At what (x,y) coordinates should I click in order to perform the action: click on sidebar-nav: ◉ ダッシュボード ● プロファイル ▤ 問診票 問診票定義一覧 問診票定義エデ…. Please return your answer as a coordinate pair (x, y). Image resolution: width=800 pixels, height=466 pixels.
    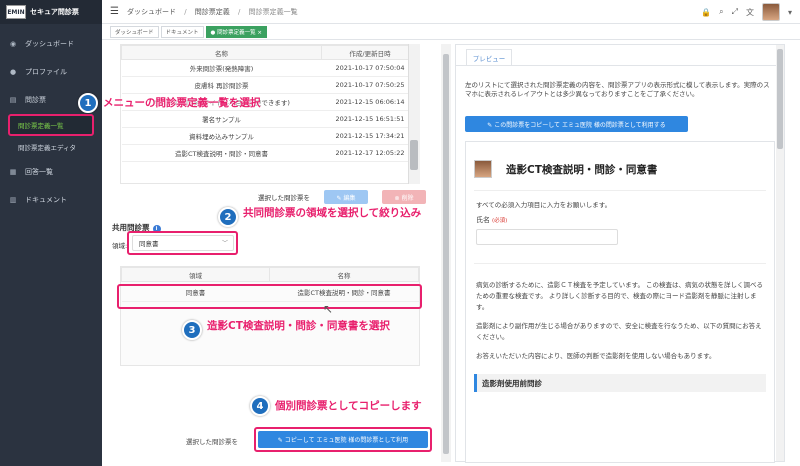
    Looking at the image, I should click on (51, 122).